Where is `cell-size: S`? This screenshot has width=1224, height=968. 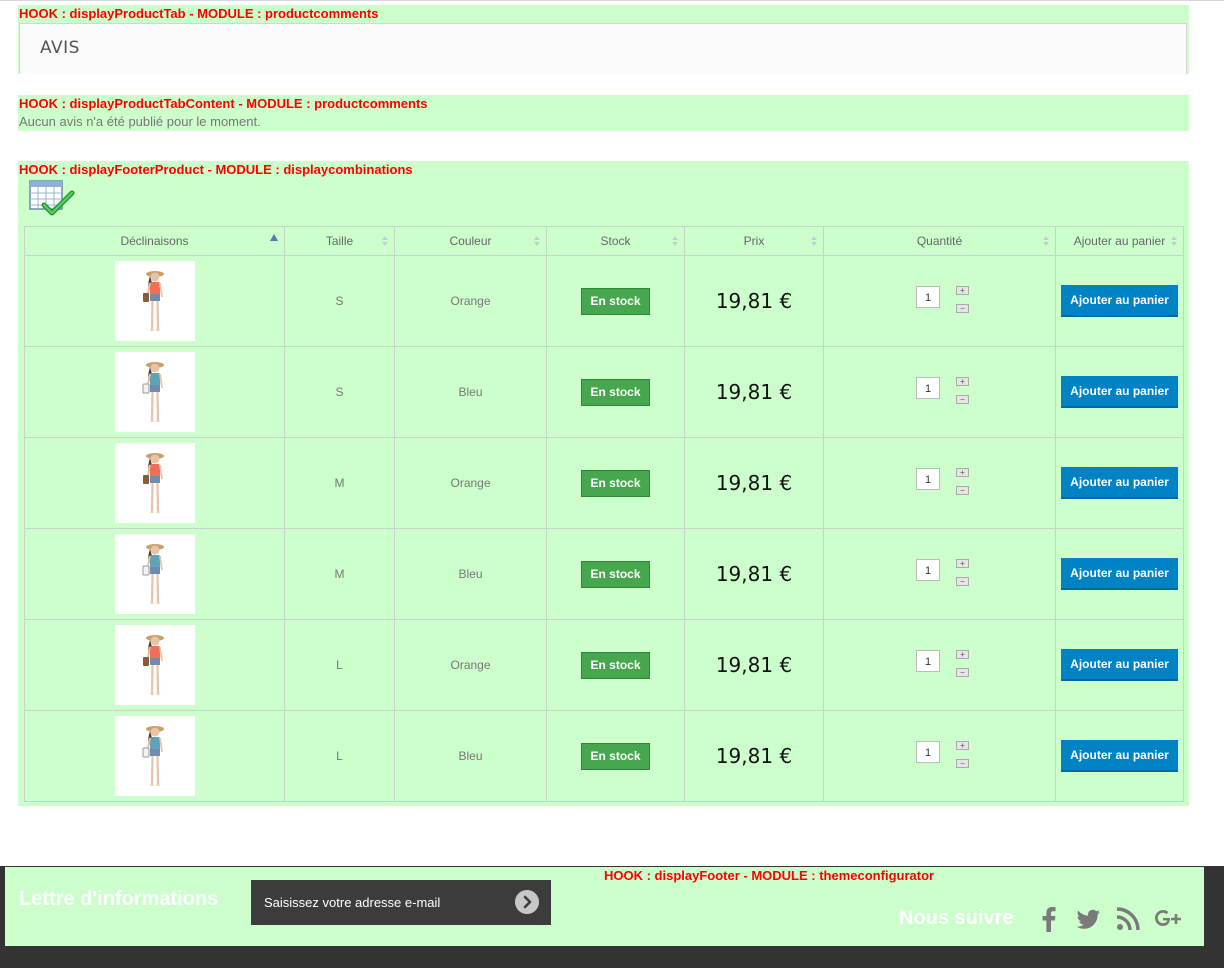
cell-size: S is located at coordinates (339, 301).